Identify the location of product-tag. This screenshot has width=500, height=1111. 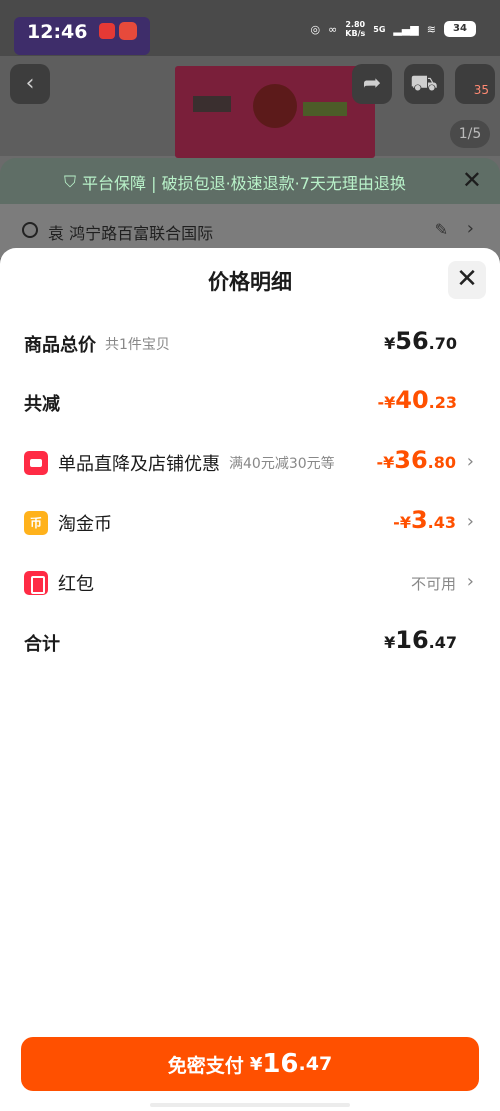
(325, 109).